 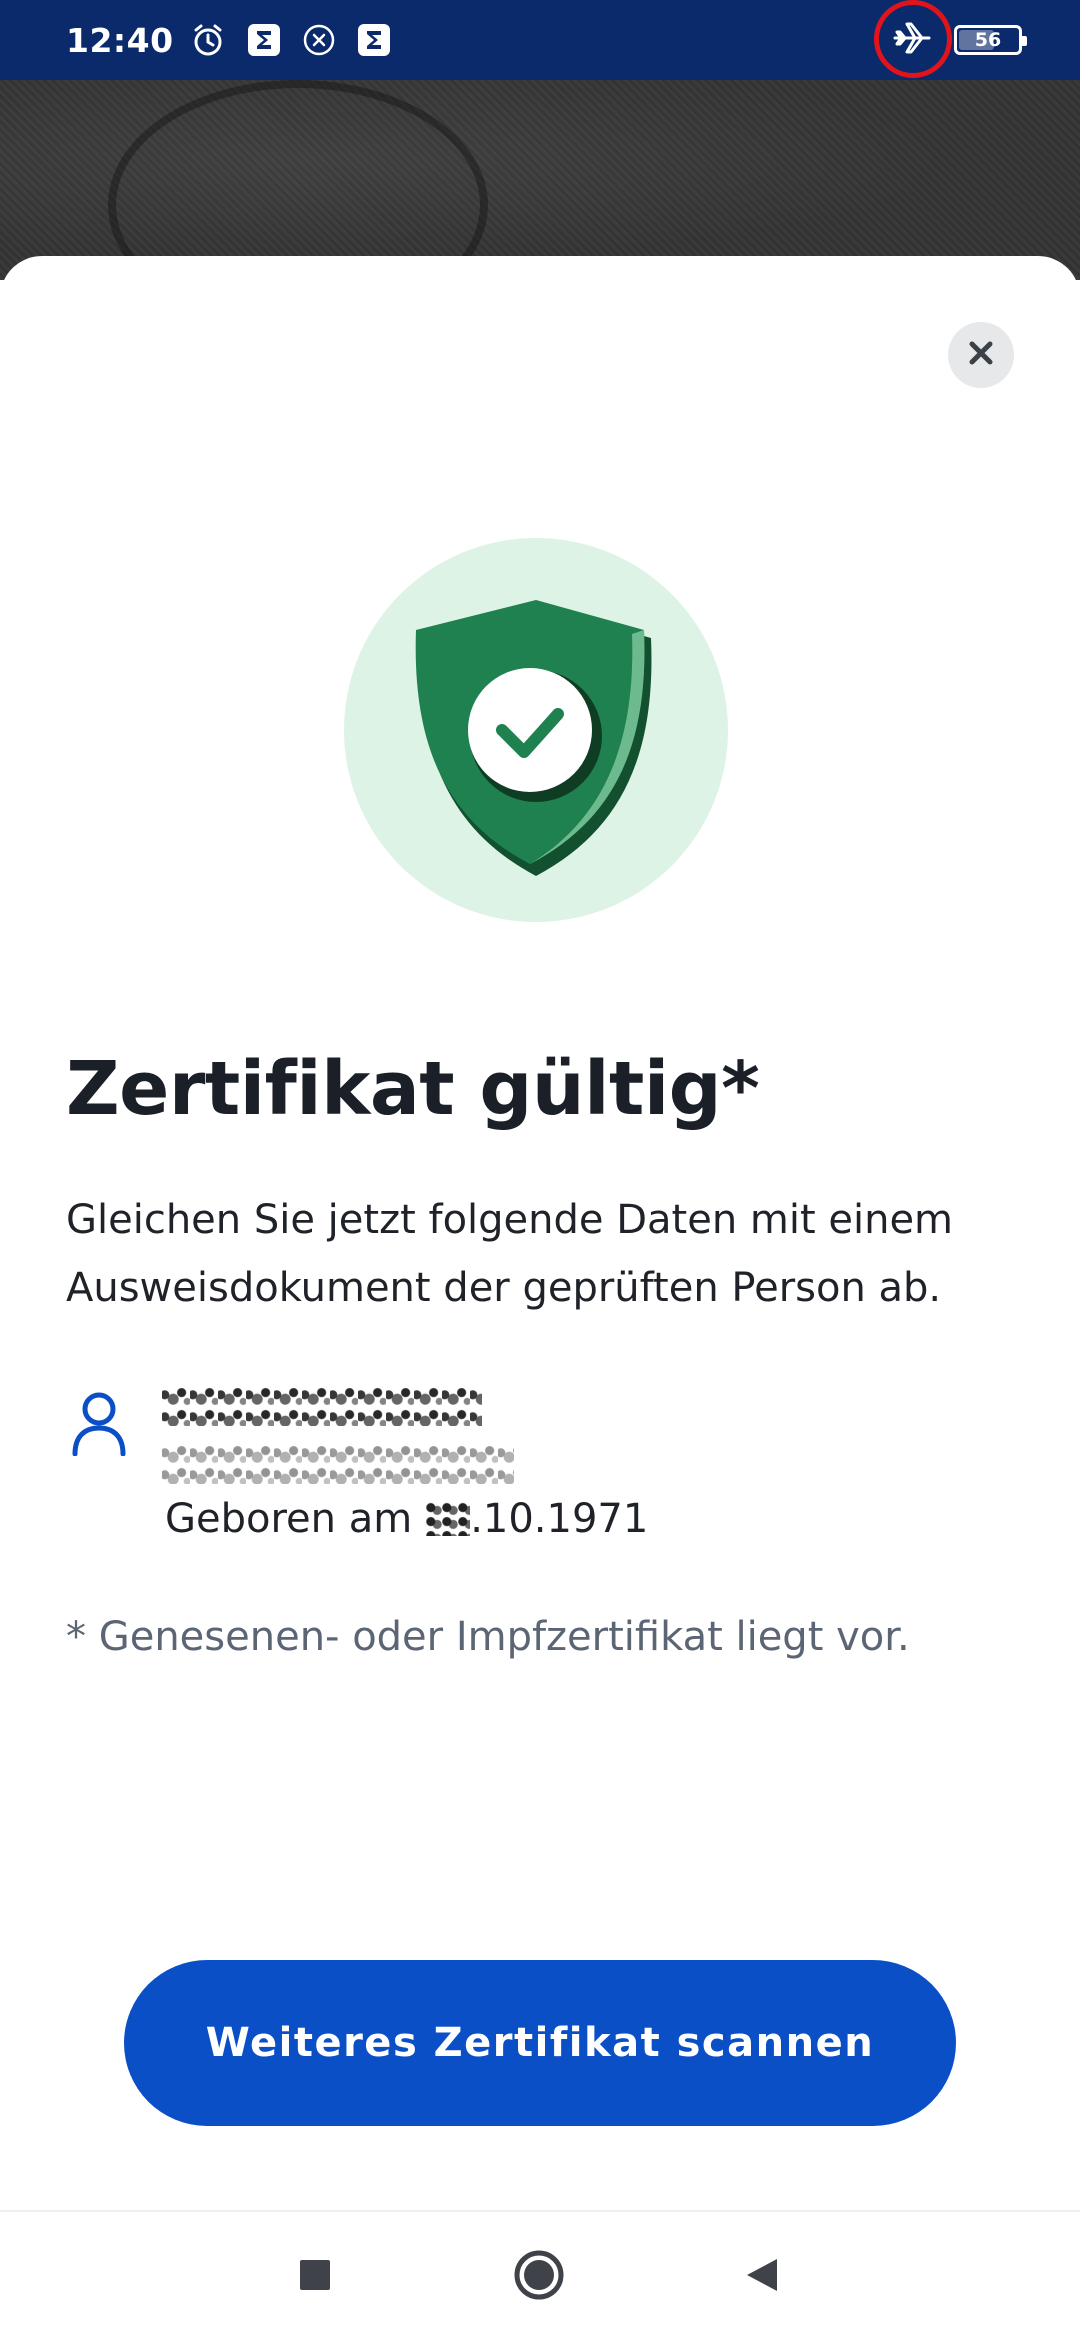 I want to click on status-time: 12:40, so click(x=120, y=40).